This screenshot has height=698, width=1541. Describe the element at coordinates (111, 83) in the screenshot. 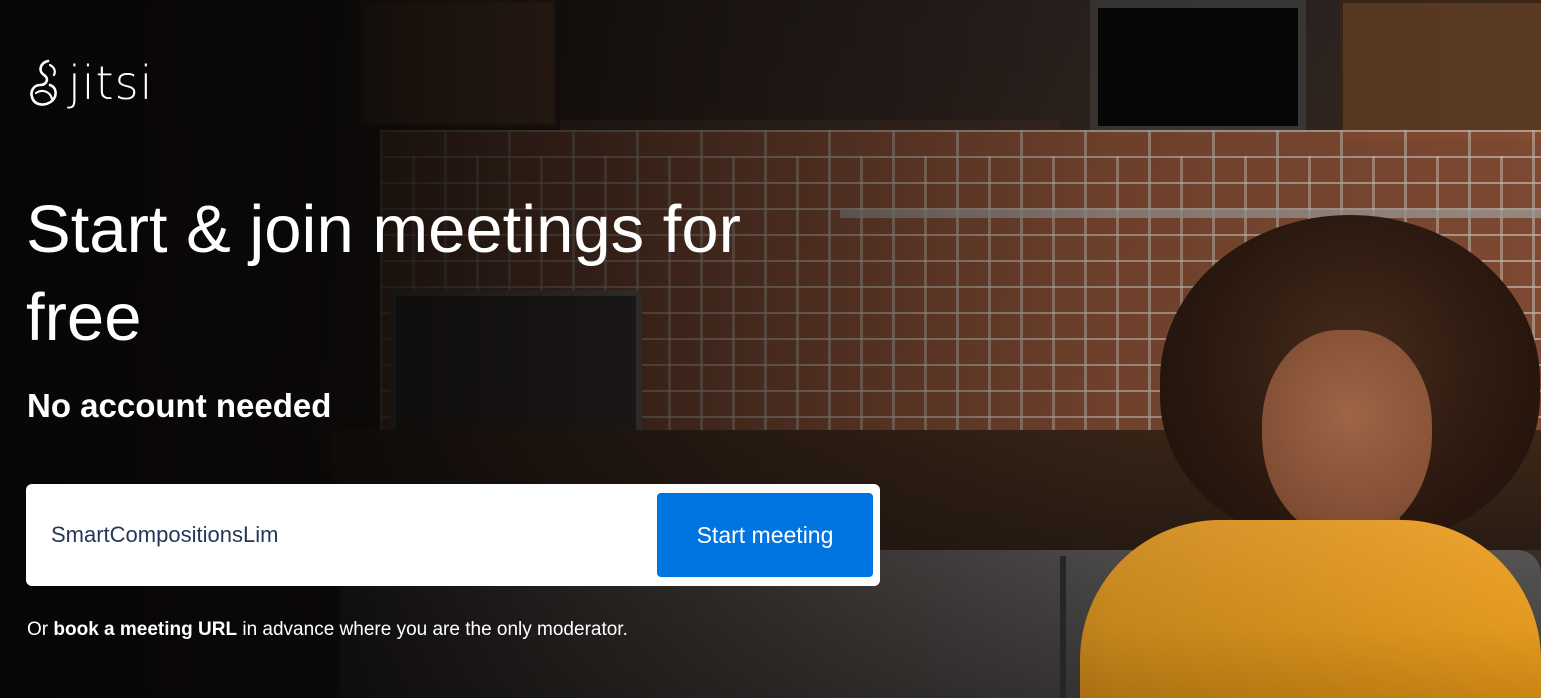

I see `brand-name: jitsi` at that location.